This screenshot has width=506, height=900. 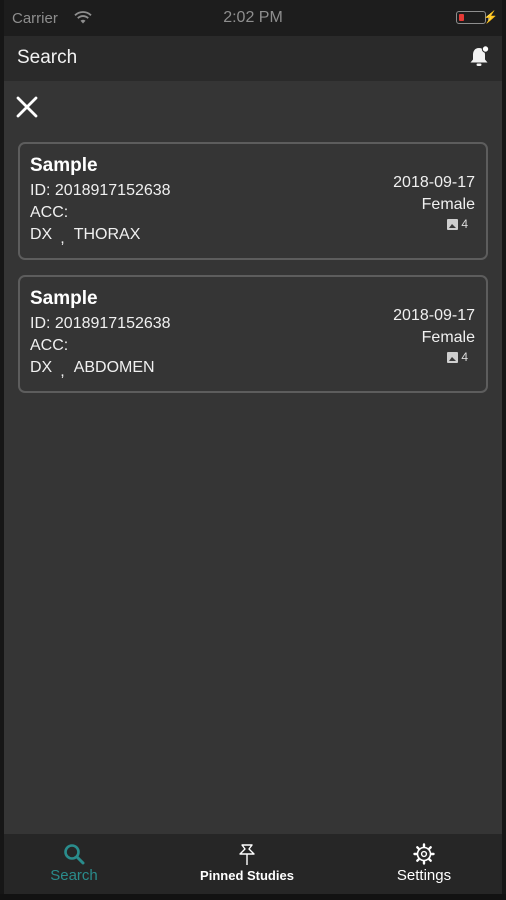 What do you see at coordinates (247, 875) in the screenshot?
I see `tab-label: Pinned Studies` at bounding box center [247, 875].